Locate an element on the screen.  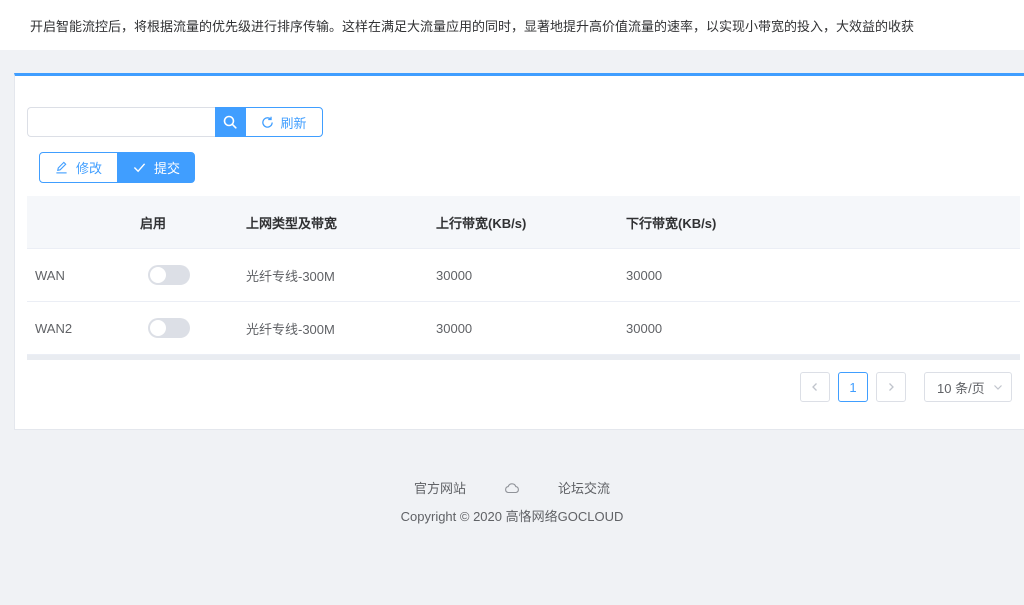
refresh-button: 刷新 is located at coordinates (284, 122).